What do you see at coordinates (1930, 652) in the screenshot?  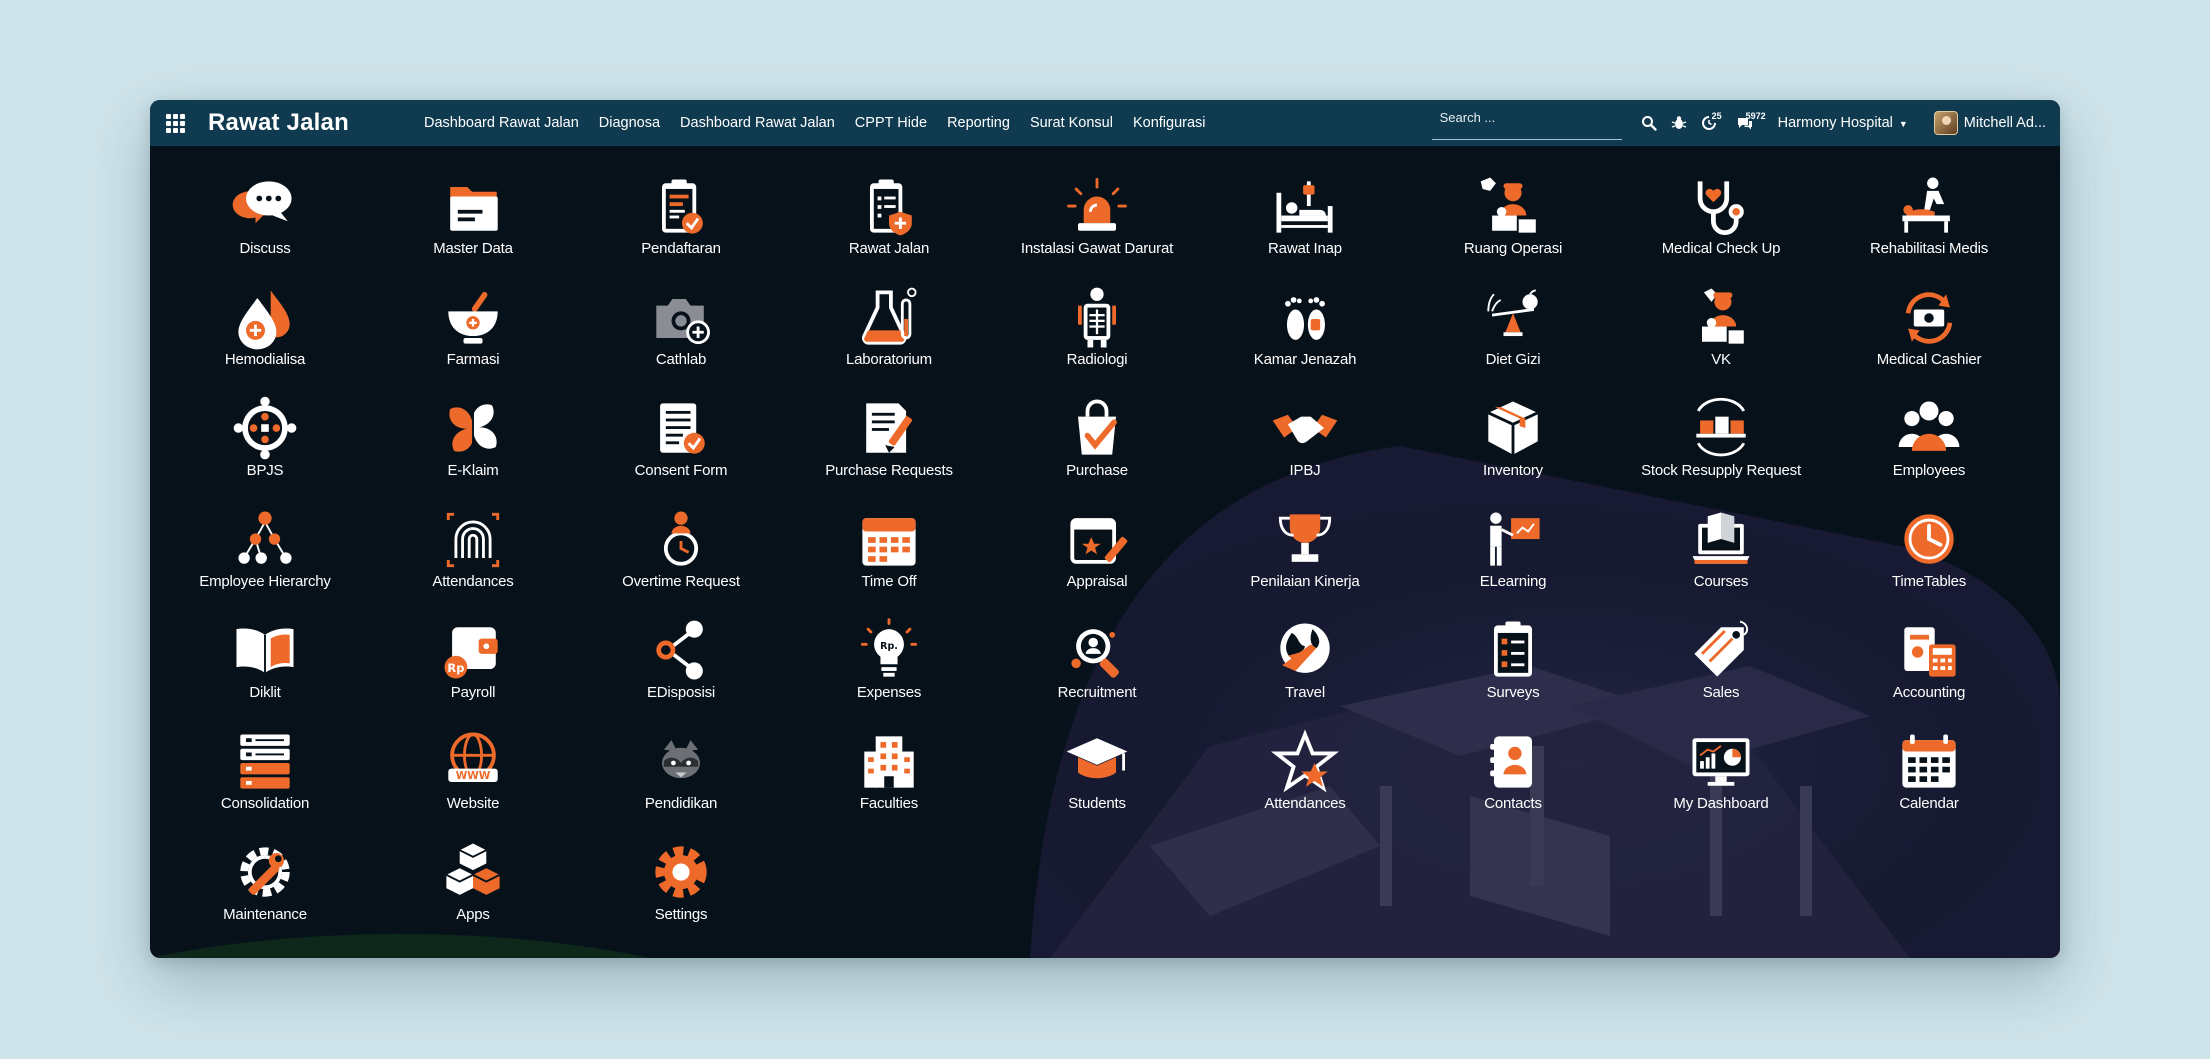 I see `calculator-icon` at bounding box center [1930, 652].